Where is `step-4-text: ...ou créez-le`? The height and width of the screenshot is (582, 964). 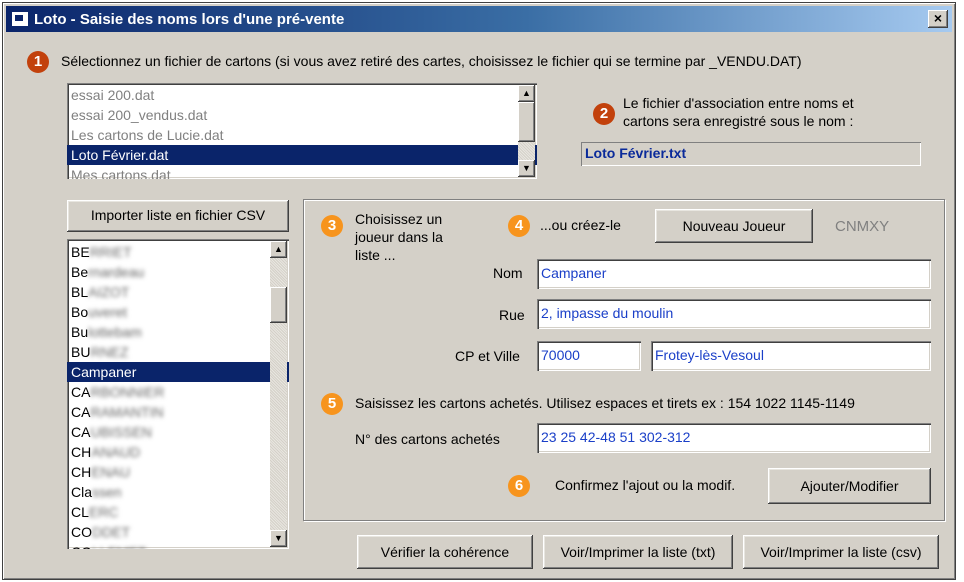
step-4-text: ...ou créez-le is located at coordinates (580, 225).